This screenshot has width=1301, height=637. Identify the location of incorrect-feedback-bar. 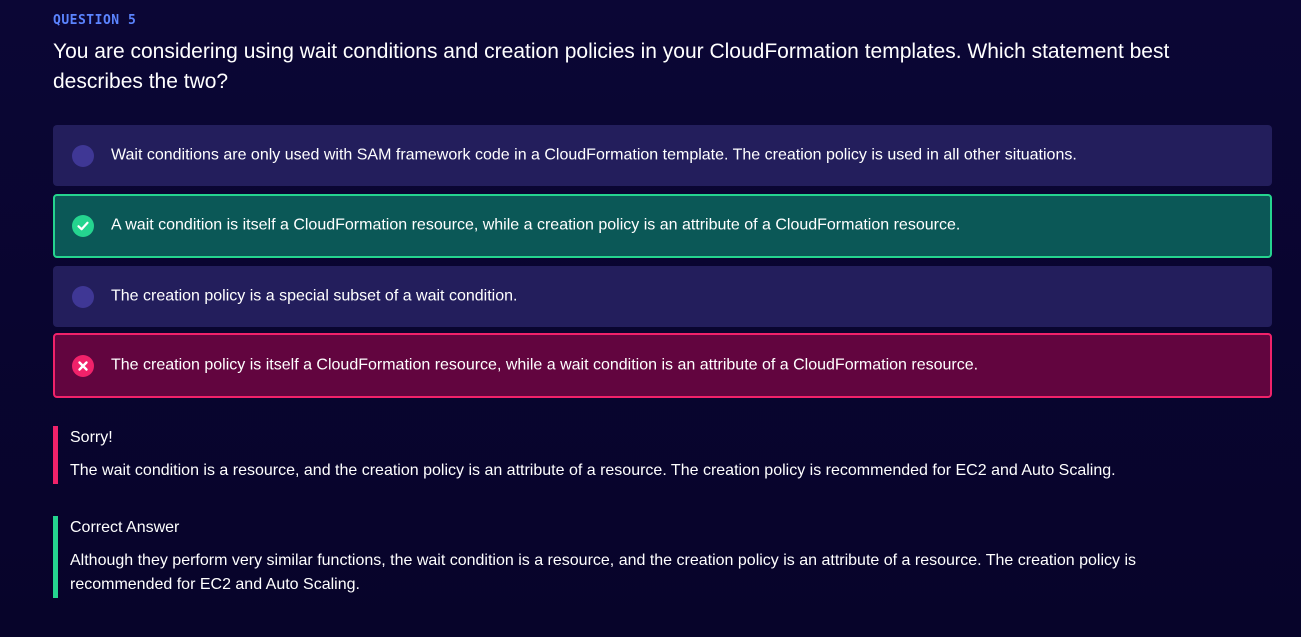
(55, 455).